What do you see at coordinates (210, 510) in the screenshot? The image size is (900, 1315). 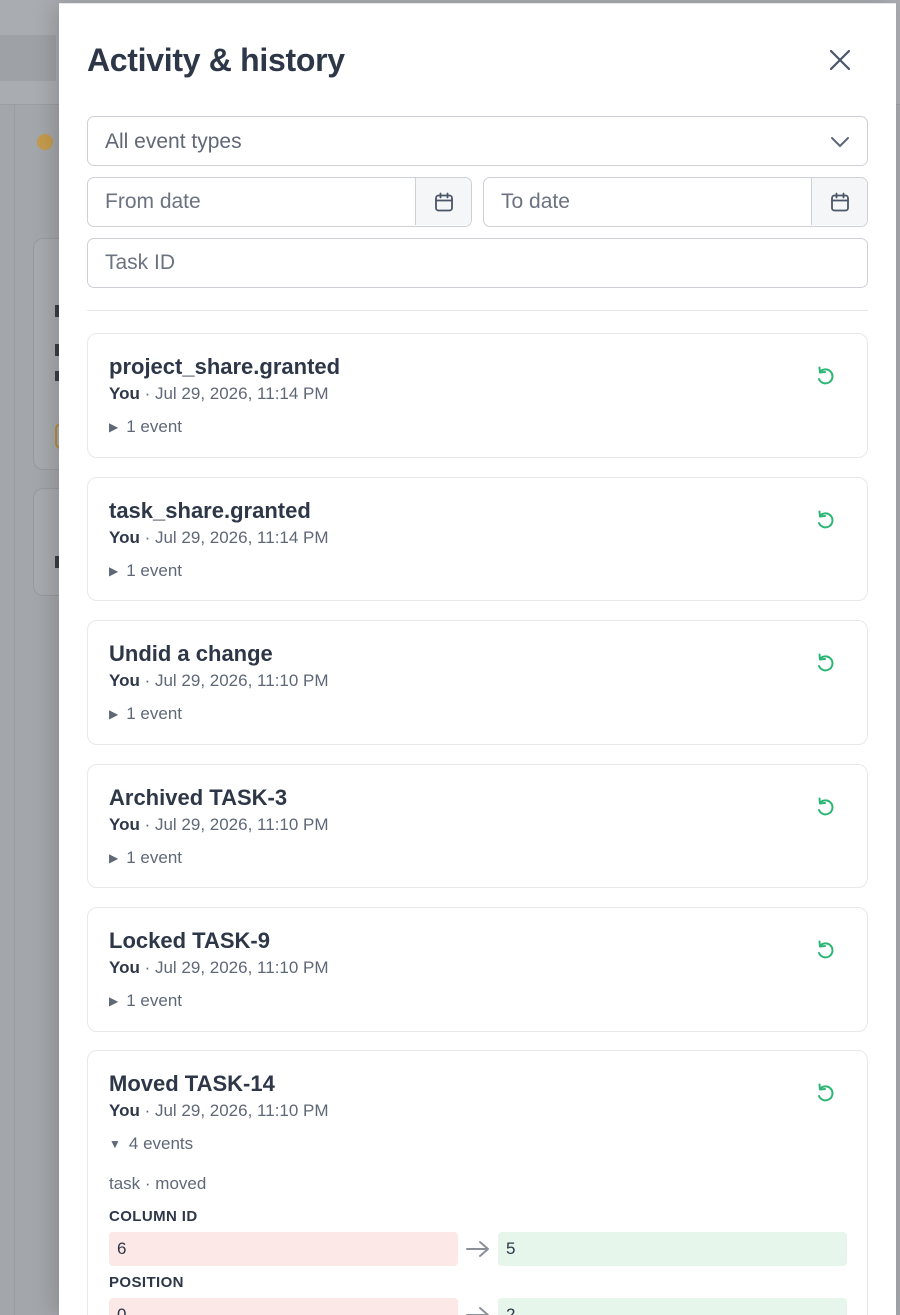 I see `entry-title: task_share.granted` at bounding box center [210, 510].